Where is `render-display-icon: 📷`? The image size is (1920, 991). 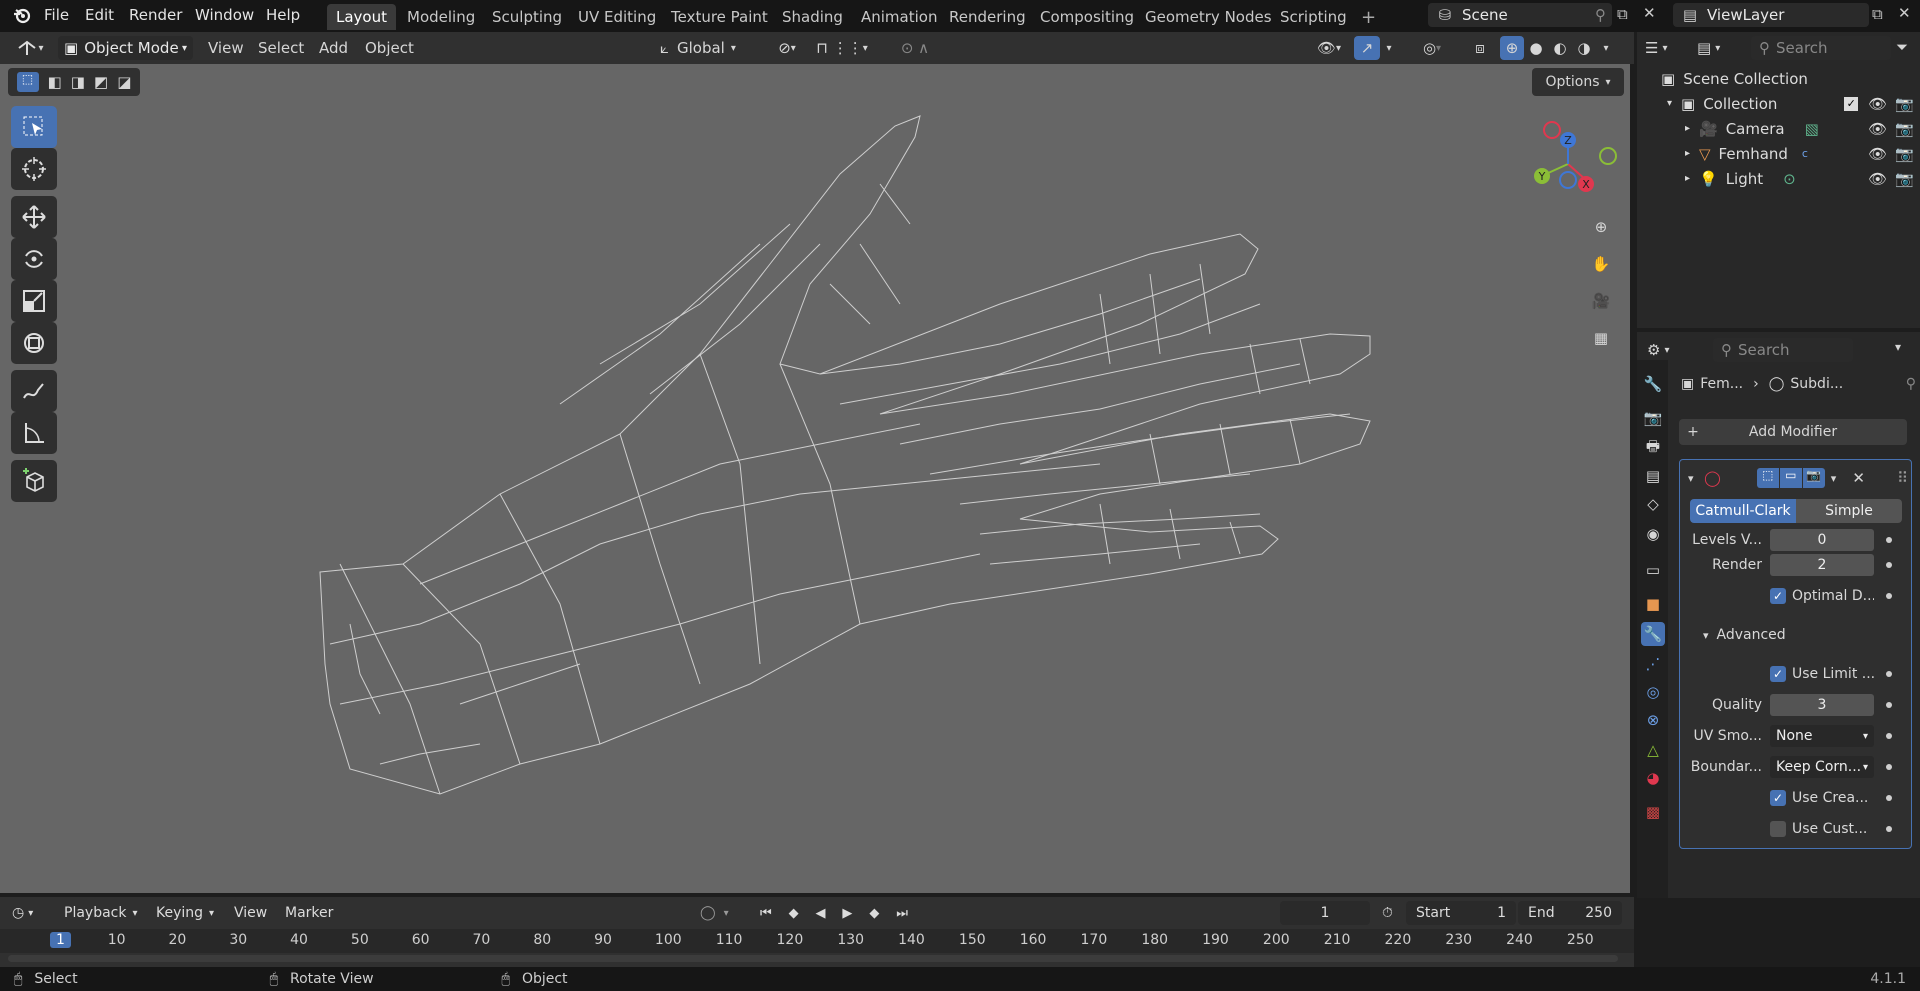
render-display-icon: 📷 is located at coordinates (1813, 478).